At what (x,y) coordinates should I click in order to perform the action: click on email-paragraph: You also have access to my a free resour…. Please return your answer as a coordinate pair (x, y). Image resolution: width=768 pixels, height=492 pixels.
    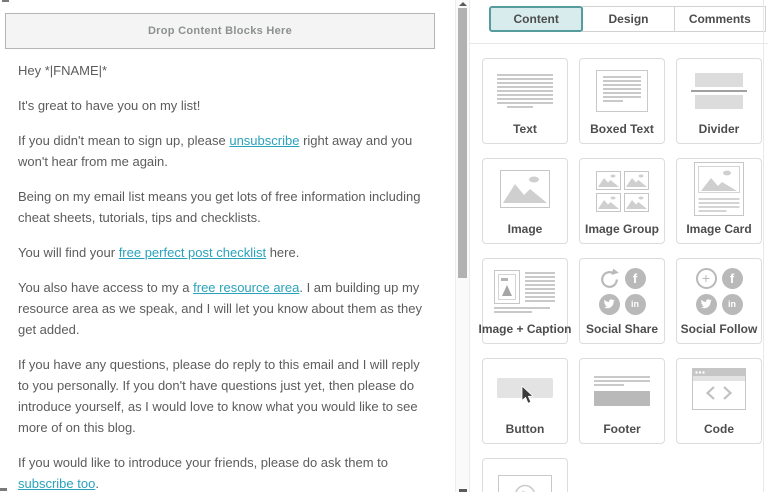
    Looking at the image, I should click on (220, 308).